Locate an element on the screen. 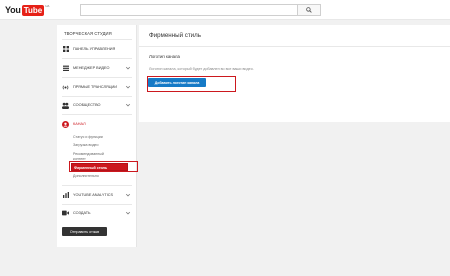  logo-region: UA is located at coordinates (47, 6).